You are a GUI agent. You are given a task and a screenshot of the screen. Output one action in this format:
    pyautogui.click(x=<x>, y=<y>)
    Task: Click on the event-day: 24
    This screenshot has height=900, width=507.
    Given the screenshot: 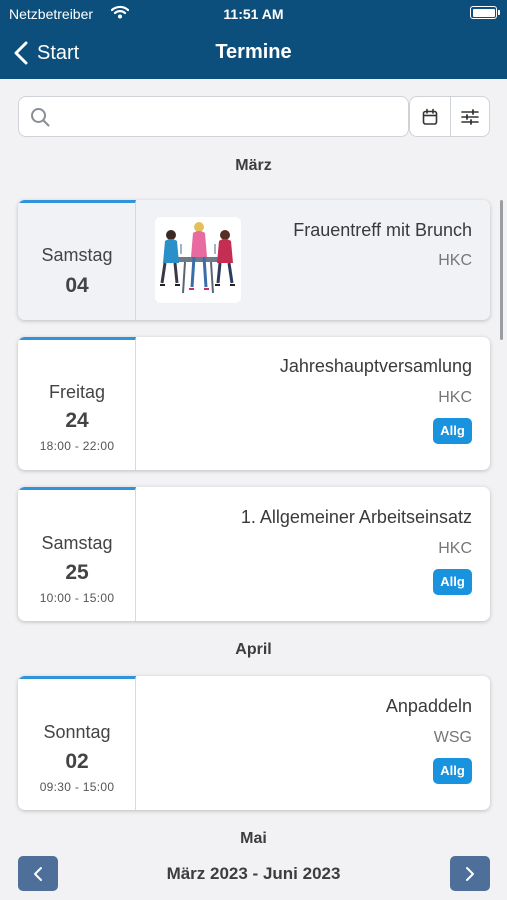 What is the action you would take?
    pyautogui.click(x=77, y=420)
    